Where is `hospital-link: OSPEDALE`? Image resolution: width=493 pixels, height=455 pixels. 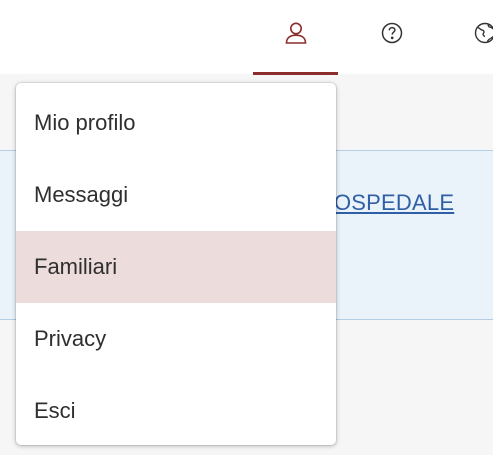 hospital-link: OSPEDALE is located at coordinates (394, 203).